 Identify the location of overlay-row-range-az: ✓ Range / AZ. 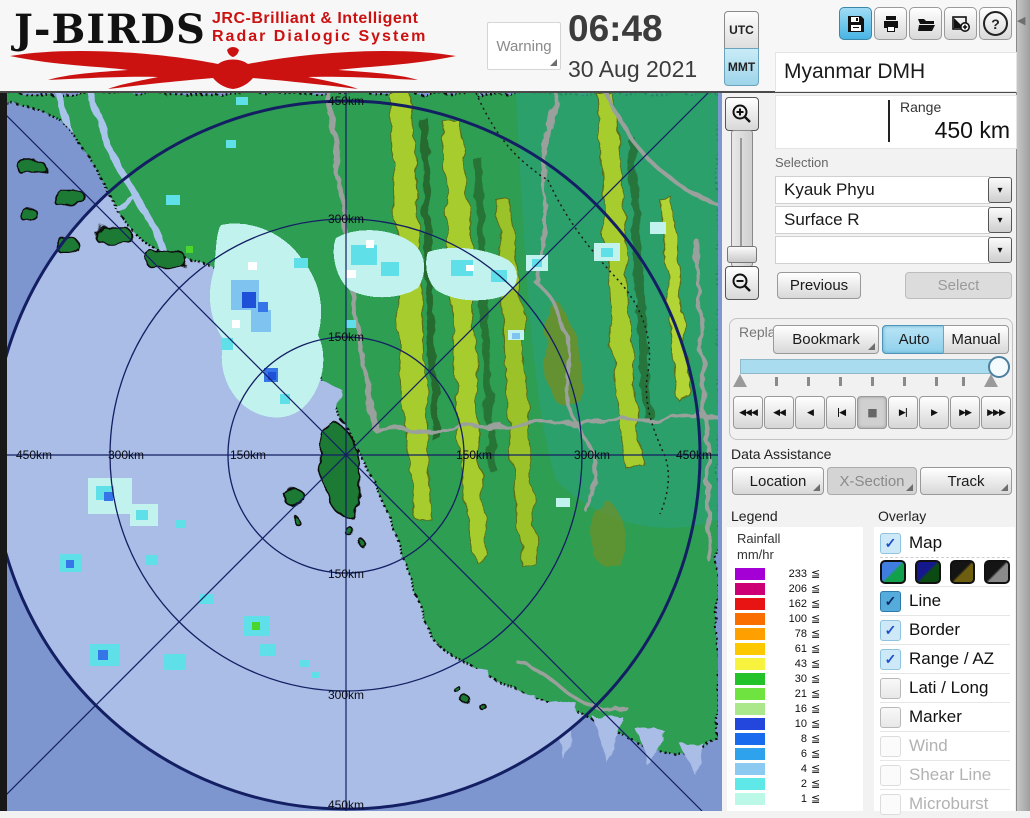
(945, 658).